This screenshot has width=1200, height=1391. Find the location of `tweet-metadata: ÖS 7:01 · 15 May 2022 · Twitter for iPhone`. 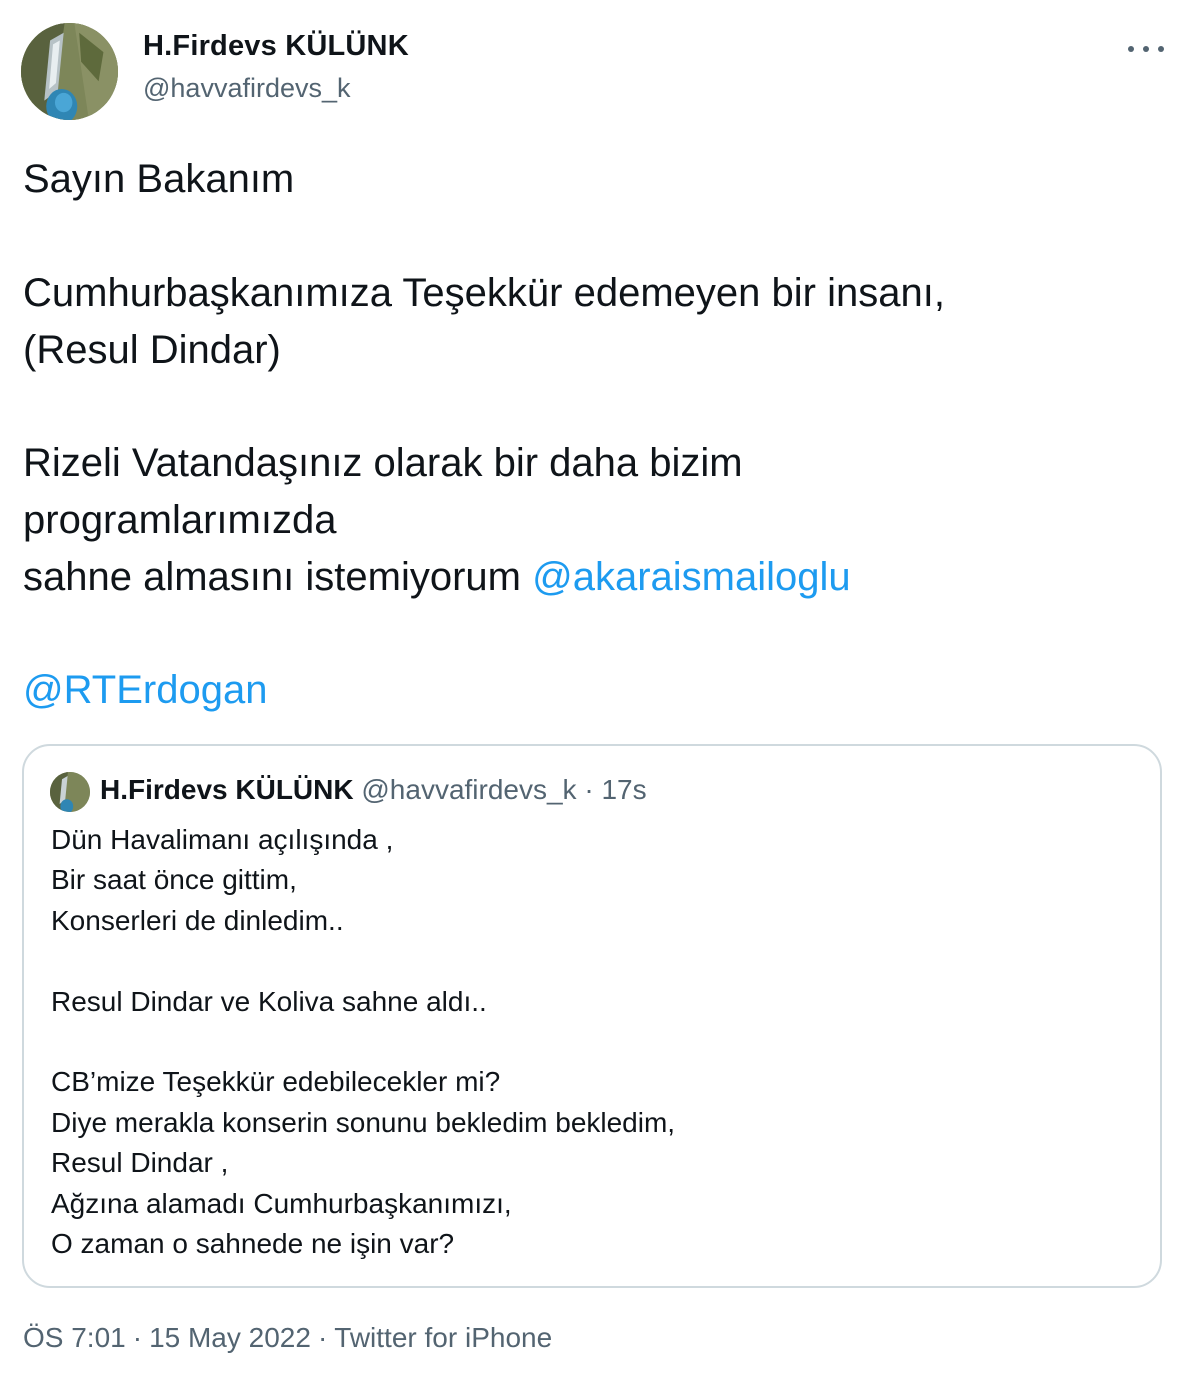

tweet-metadata: ÖS 7:01 · 15 May 2022 · Twitter for iPhone is located at coordinates (287, 1338).